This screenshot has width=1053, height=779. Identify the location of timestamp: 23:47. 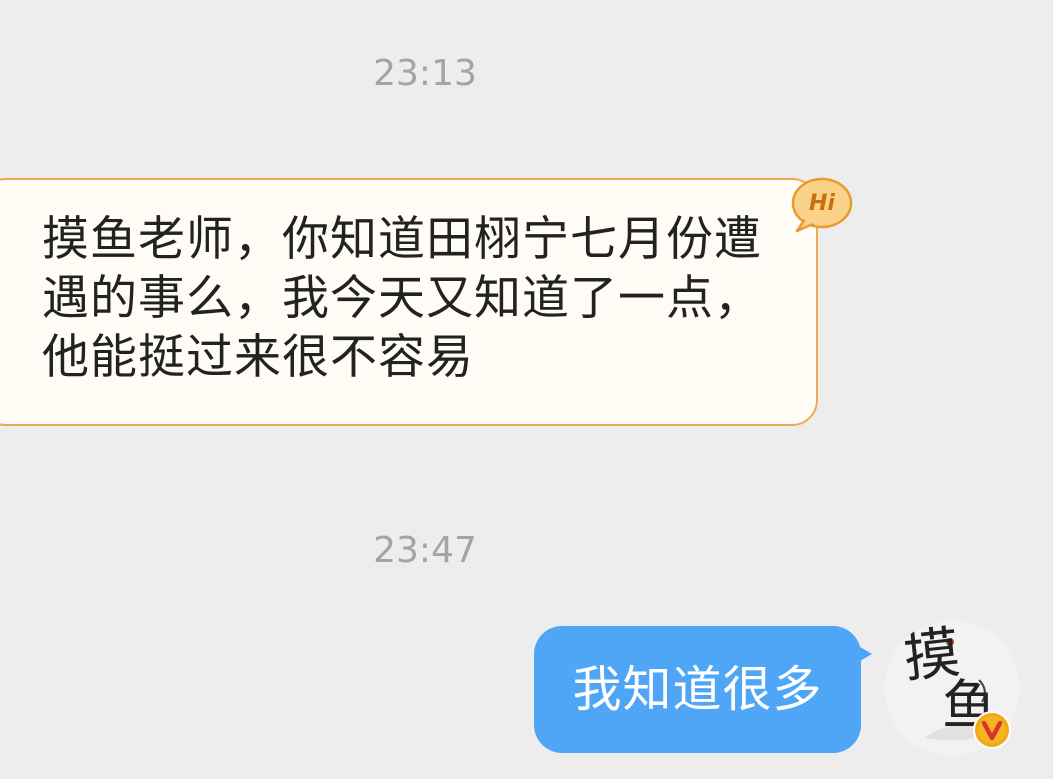
(425, 550).